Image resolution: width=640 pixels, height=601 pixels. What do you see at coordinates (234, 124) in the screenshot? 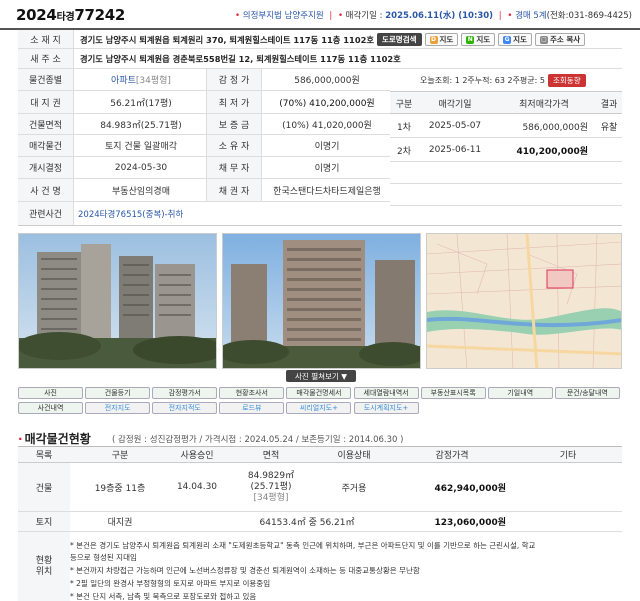
I see `detail-label-2: 보 증 금` at bounding box center [234, 124].